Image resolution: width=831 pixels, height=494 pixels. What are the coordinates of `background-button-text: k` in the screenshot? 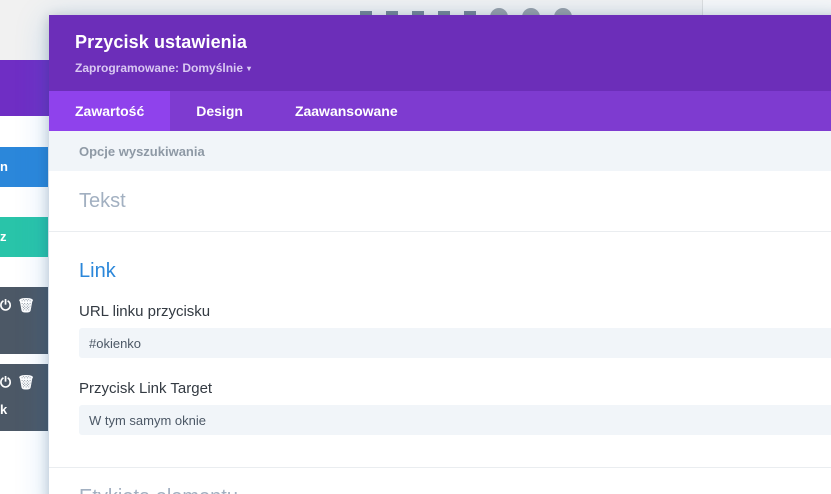 It's located at (4, 409).